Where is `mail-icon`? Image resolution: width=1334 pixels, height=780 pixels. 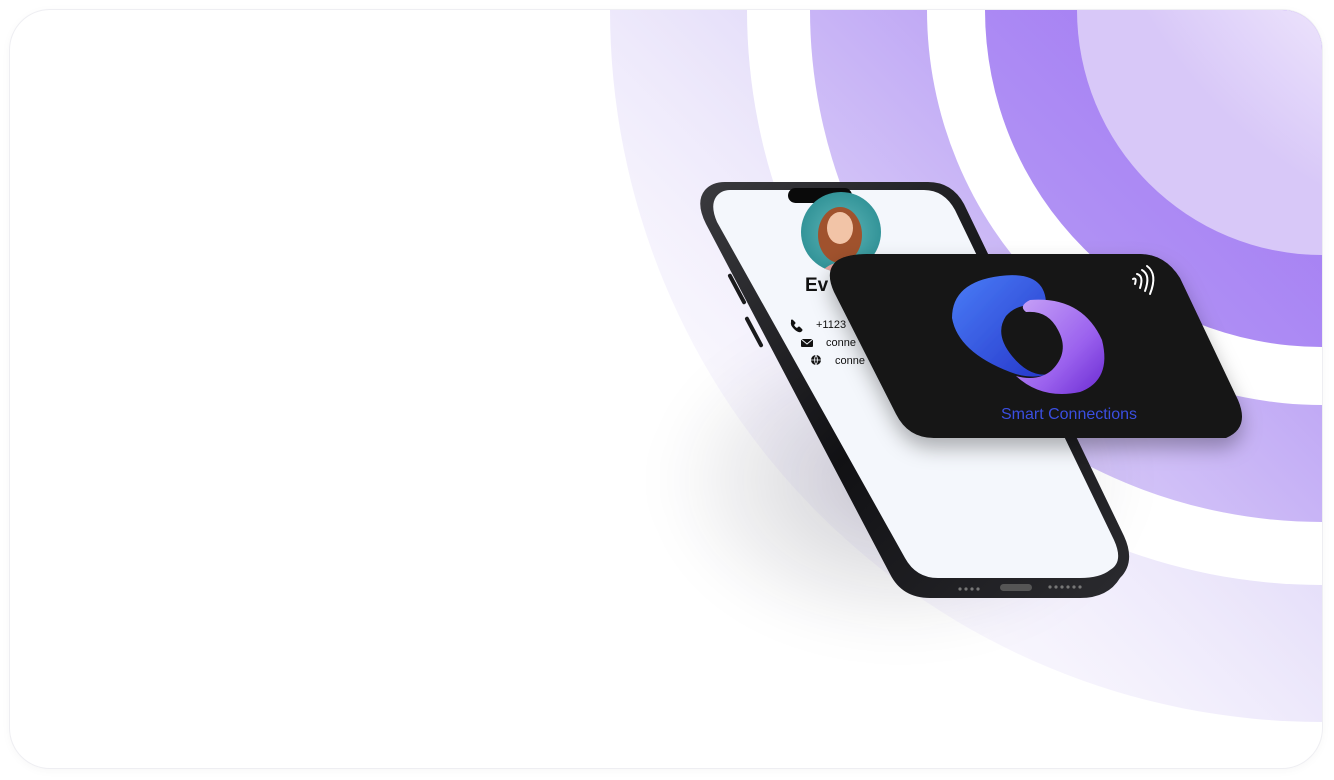
mail-icon is located at coordinates (807, 342).